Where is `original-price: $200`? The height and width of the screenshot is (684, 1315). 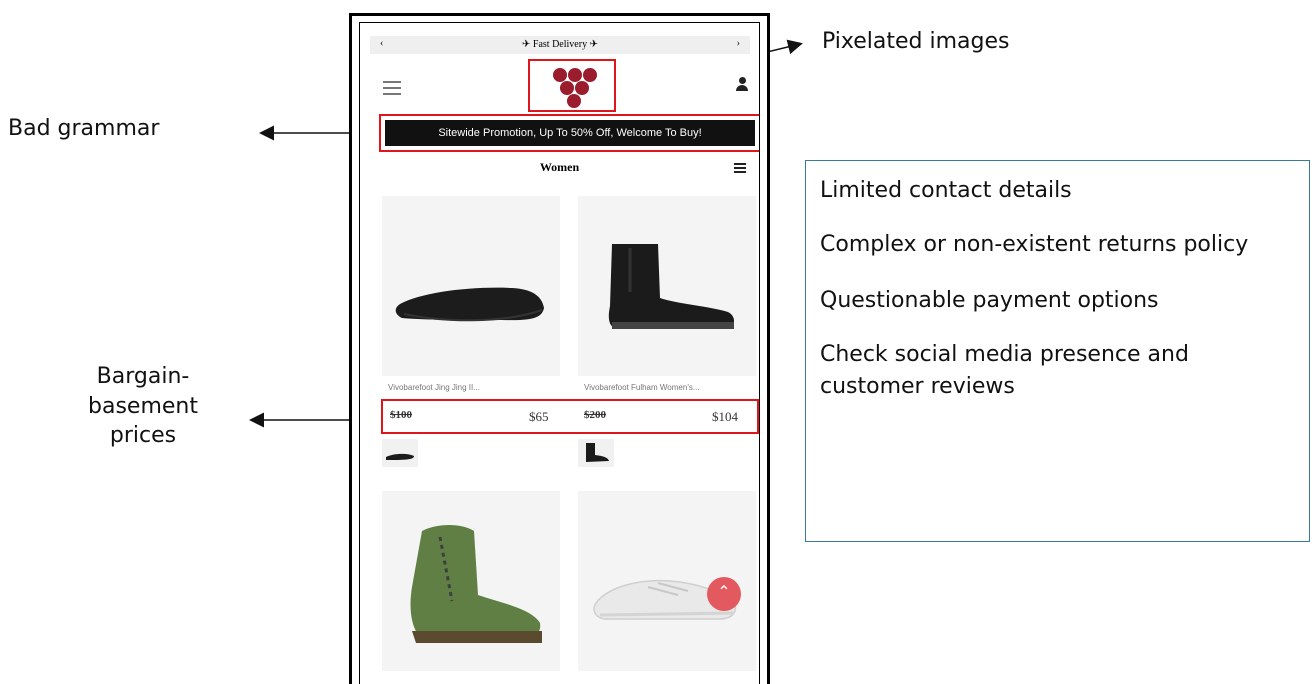
original-price: $200 is located at coordinates (595, 415).